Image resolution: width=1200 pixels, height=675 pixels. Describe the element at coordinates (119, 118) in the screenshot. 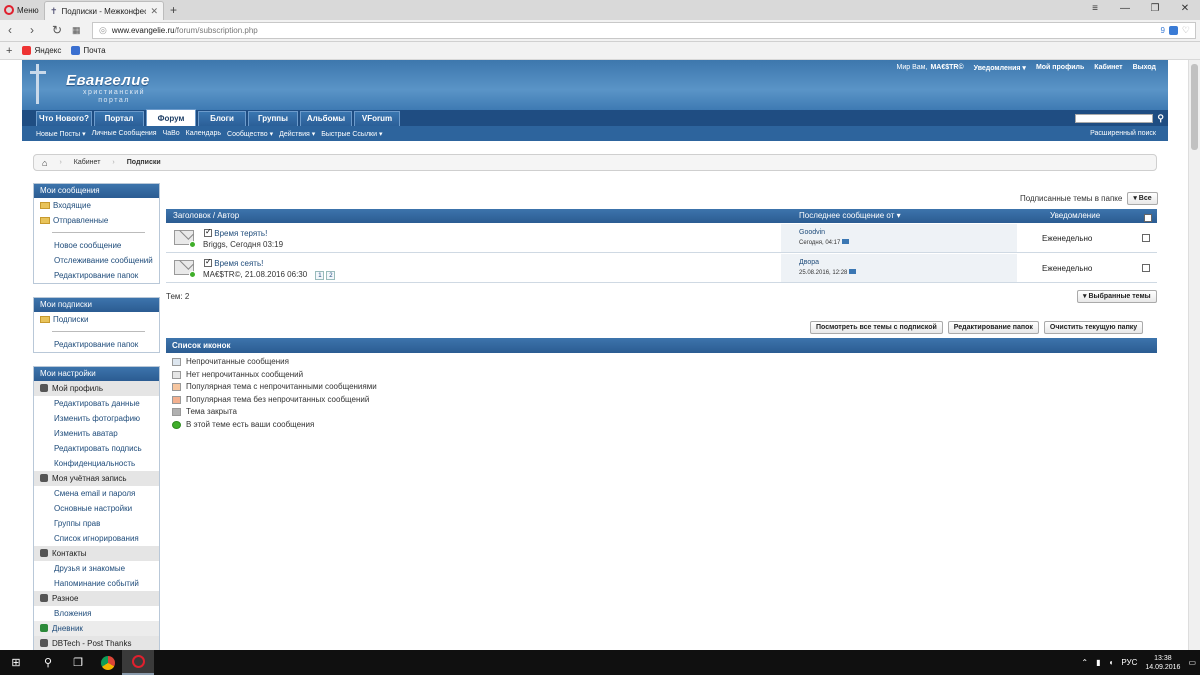

I see `tab-portal: Портал` at that location.